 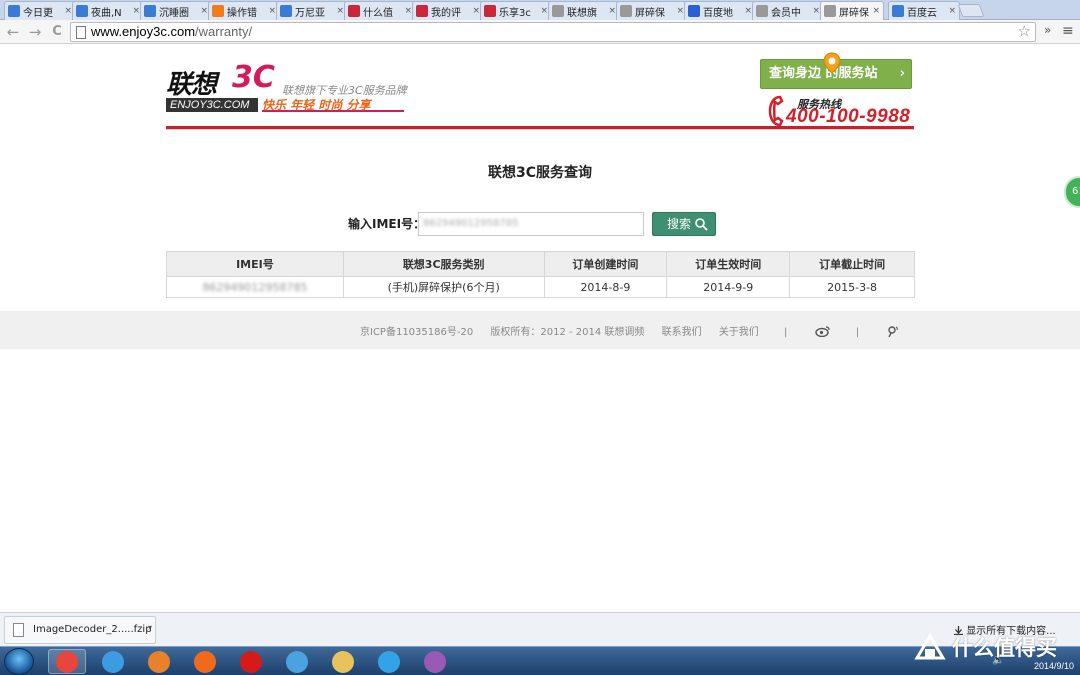 I want to click on tab-7: 乐享3c ×, so click(x=516, y=10).